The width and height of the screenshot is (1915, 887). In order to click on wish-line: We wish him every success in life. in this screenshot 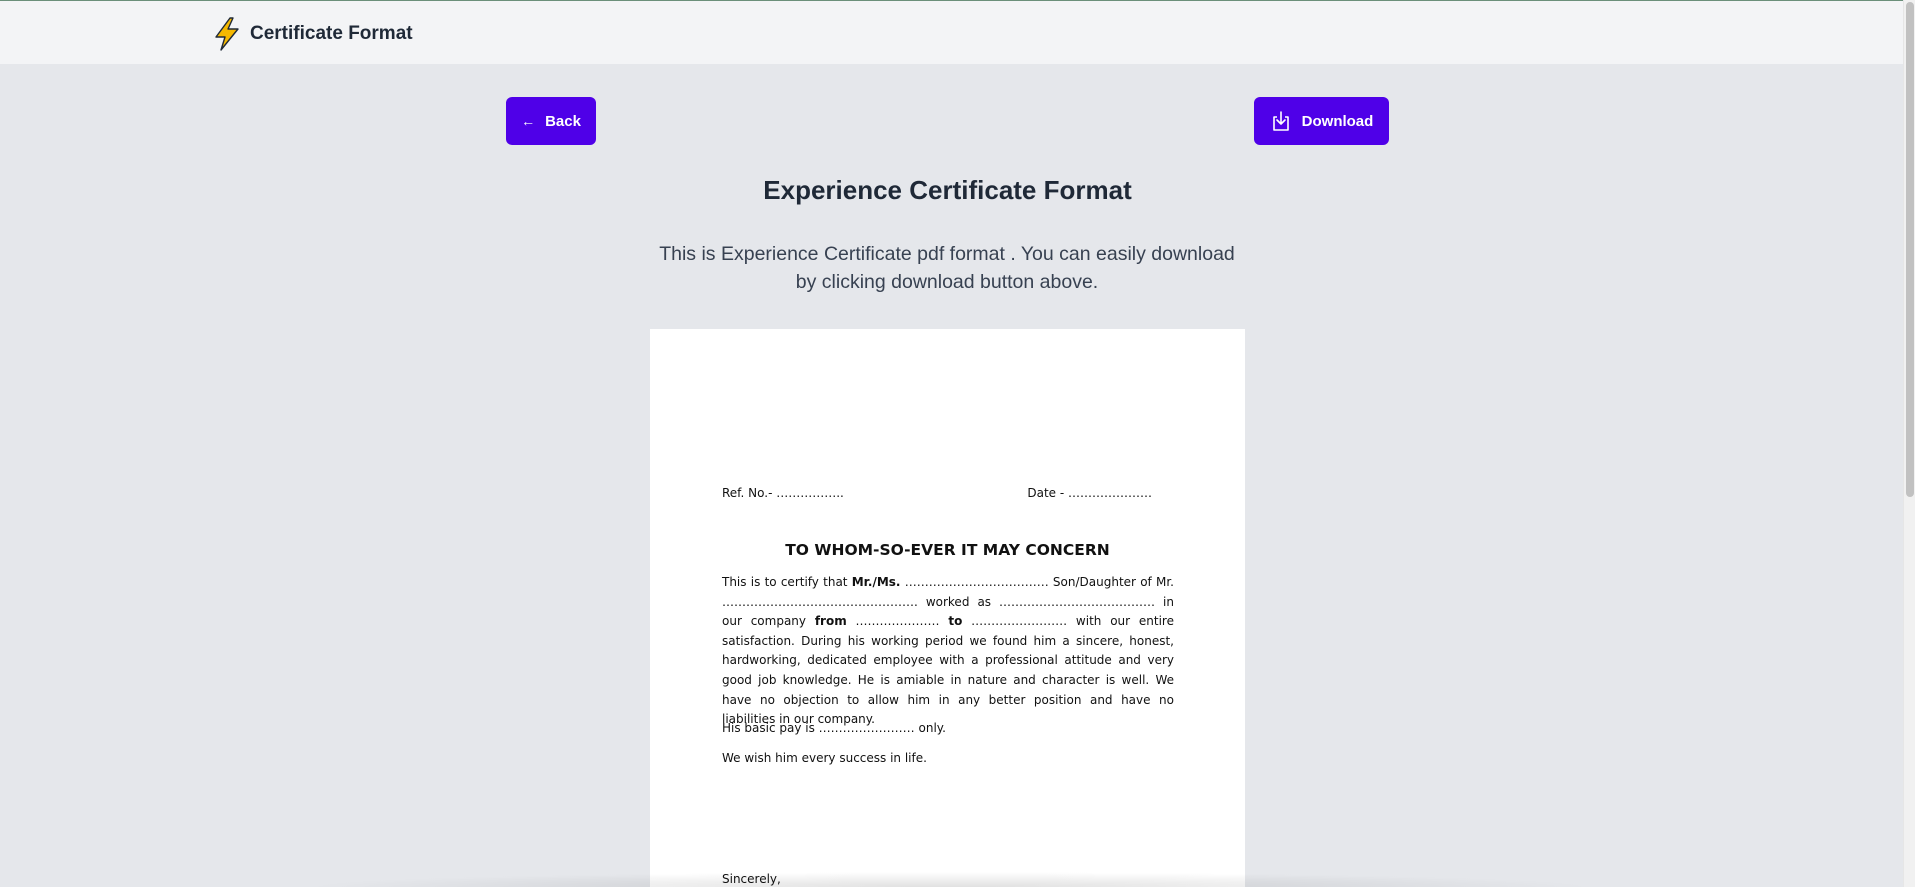, I will do `click(824, 758)`.